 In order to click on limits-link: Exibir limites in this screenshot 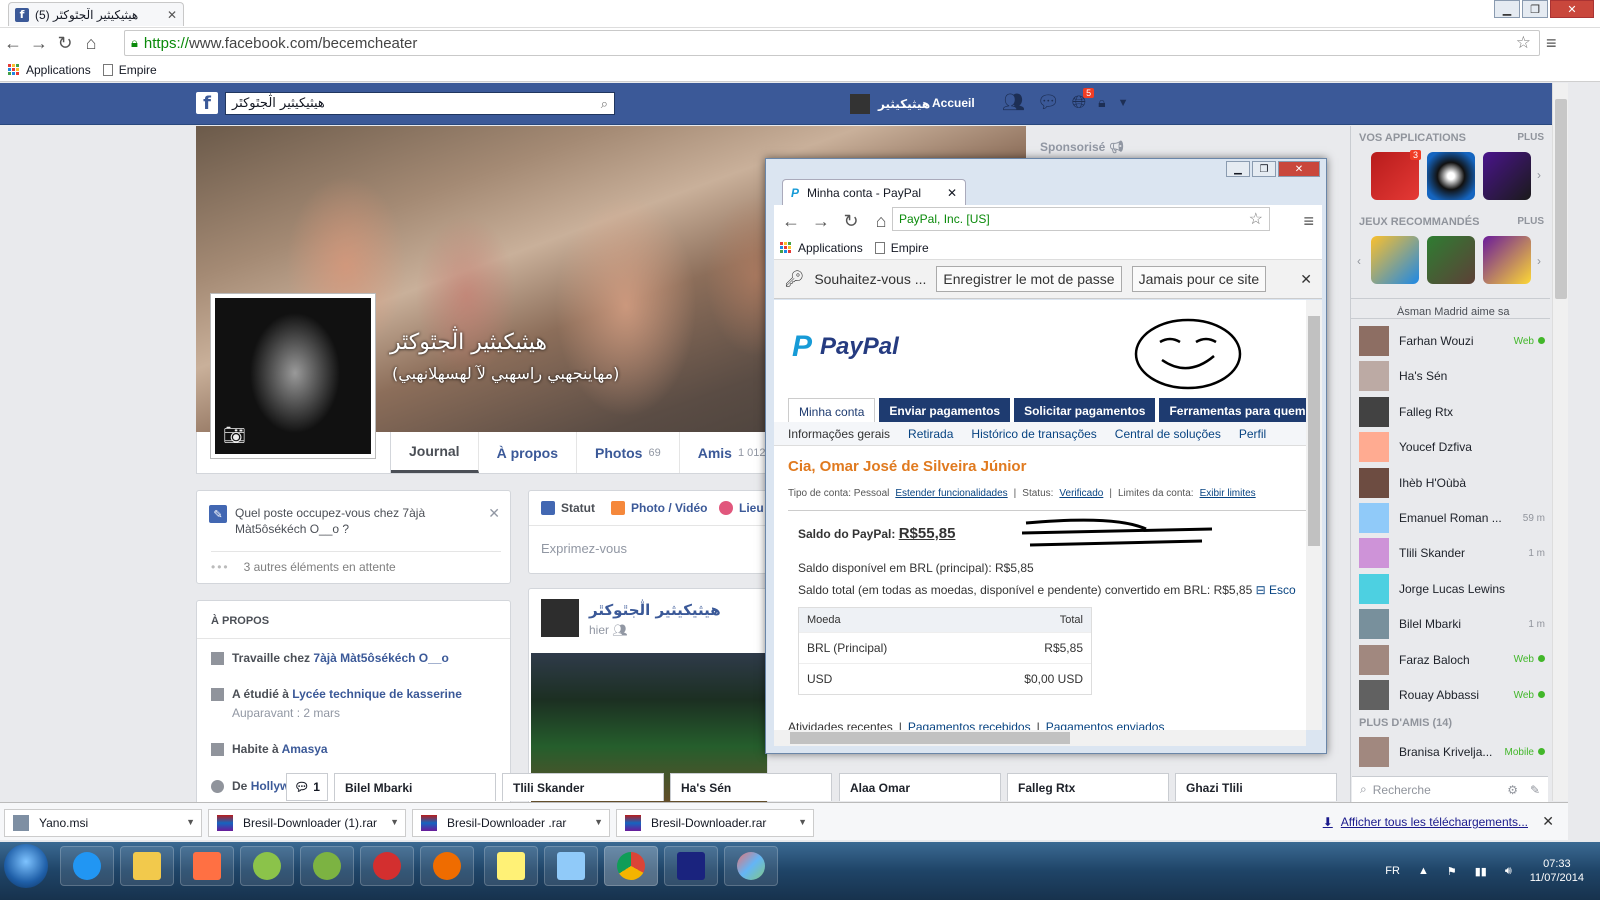, I will do `click(1228, 493)`.